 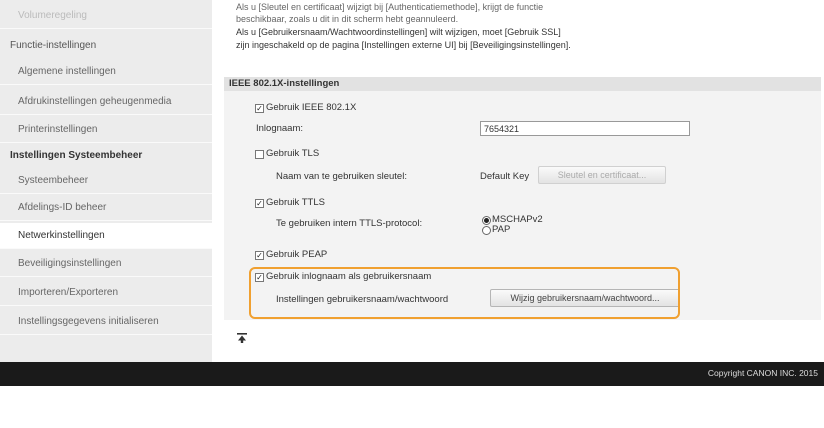 I want to click on login-name-input, so click(x=585, y=128).